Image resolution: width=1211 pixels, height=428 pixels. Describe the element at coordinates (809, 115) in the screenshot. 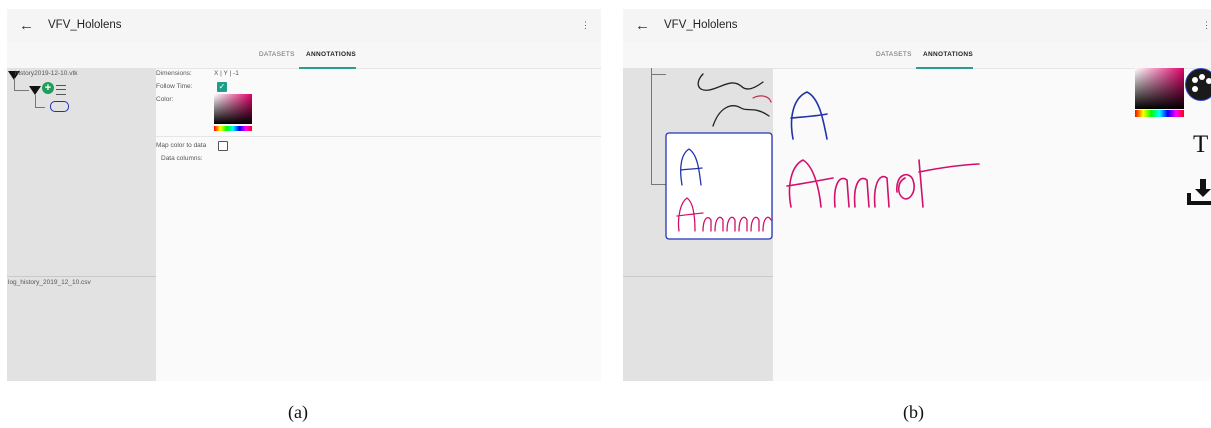

I see `ink-stroke-blue` at that location.